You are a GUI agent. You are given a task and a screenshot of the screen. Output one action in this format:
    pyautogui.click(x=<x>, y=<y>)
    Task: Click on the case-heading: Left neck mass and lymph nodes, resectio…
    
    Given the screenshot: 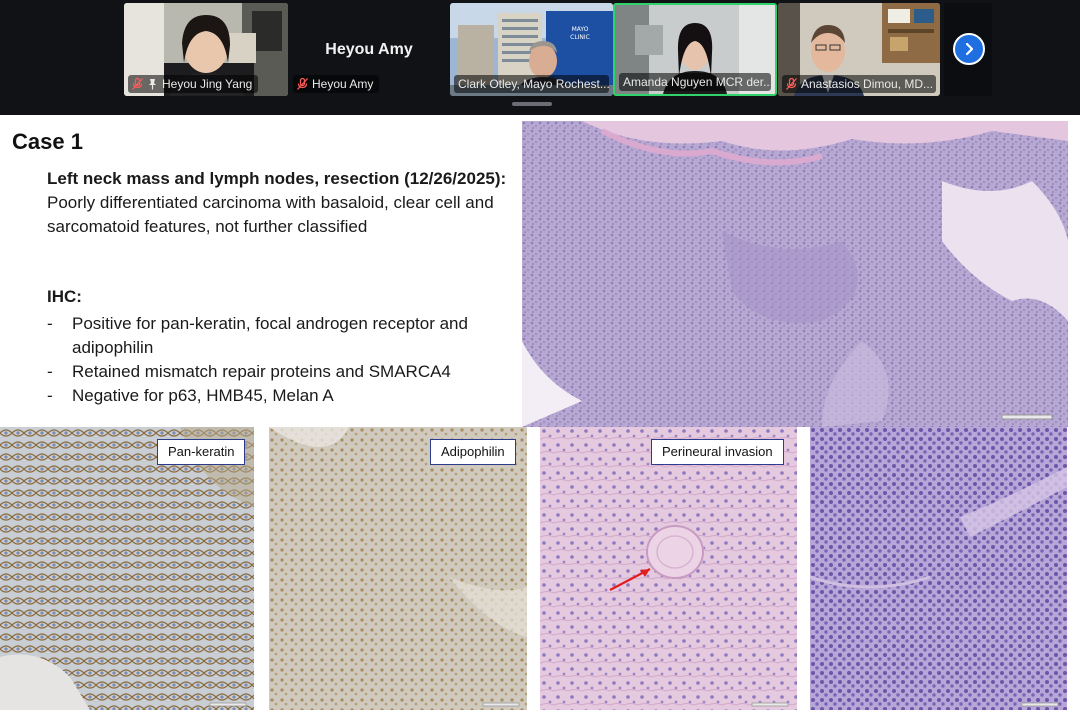 What is the action you would take?
    pyautogui.click(x=277, y=178)
    